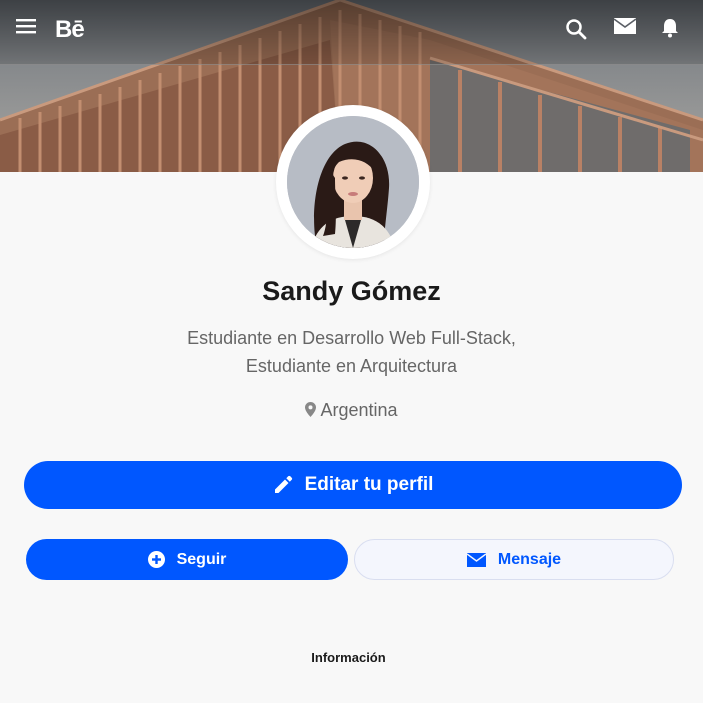 This screenshot has height=703, width=703. I want to click on message-label: Mensaje, so click(529, 559).